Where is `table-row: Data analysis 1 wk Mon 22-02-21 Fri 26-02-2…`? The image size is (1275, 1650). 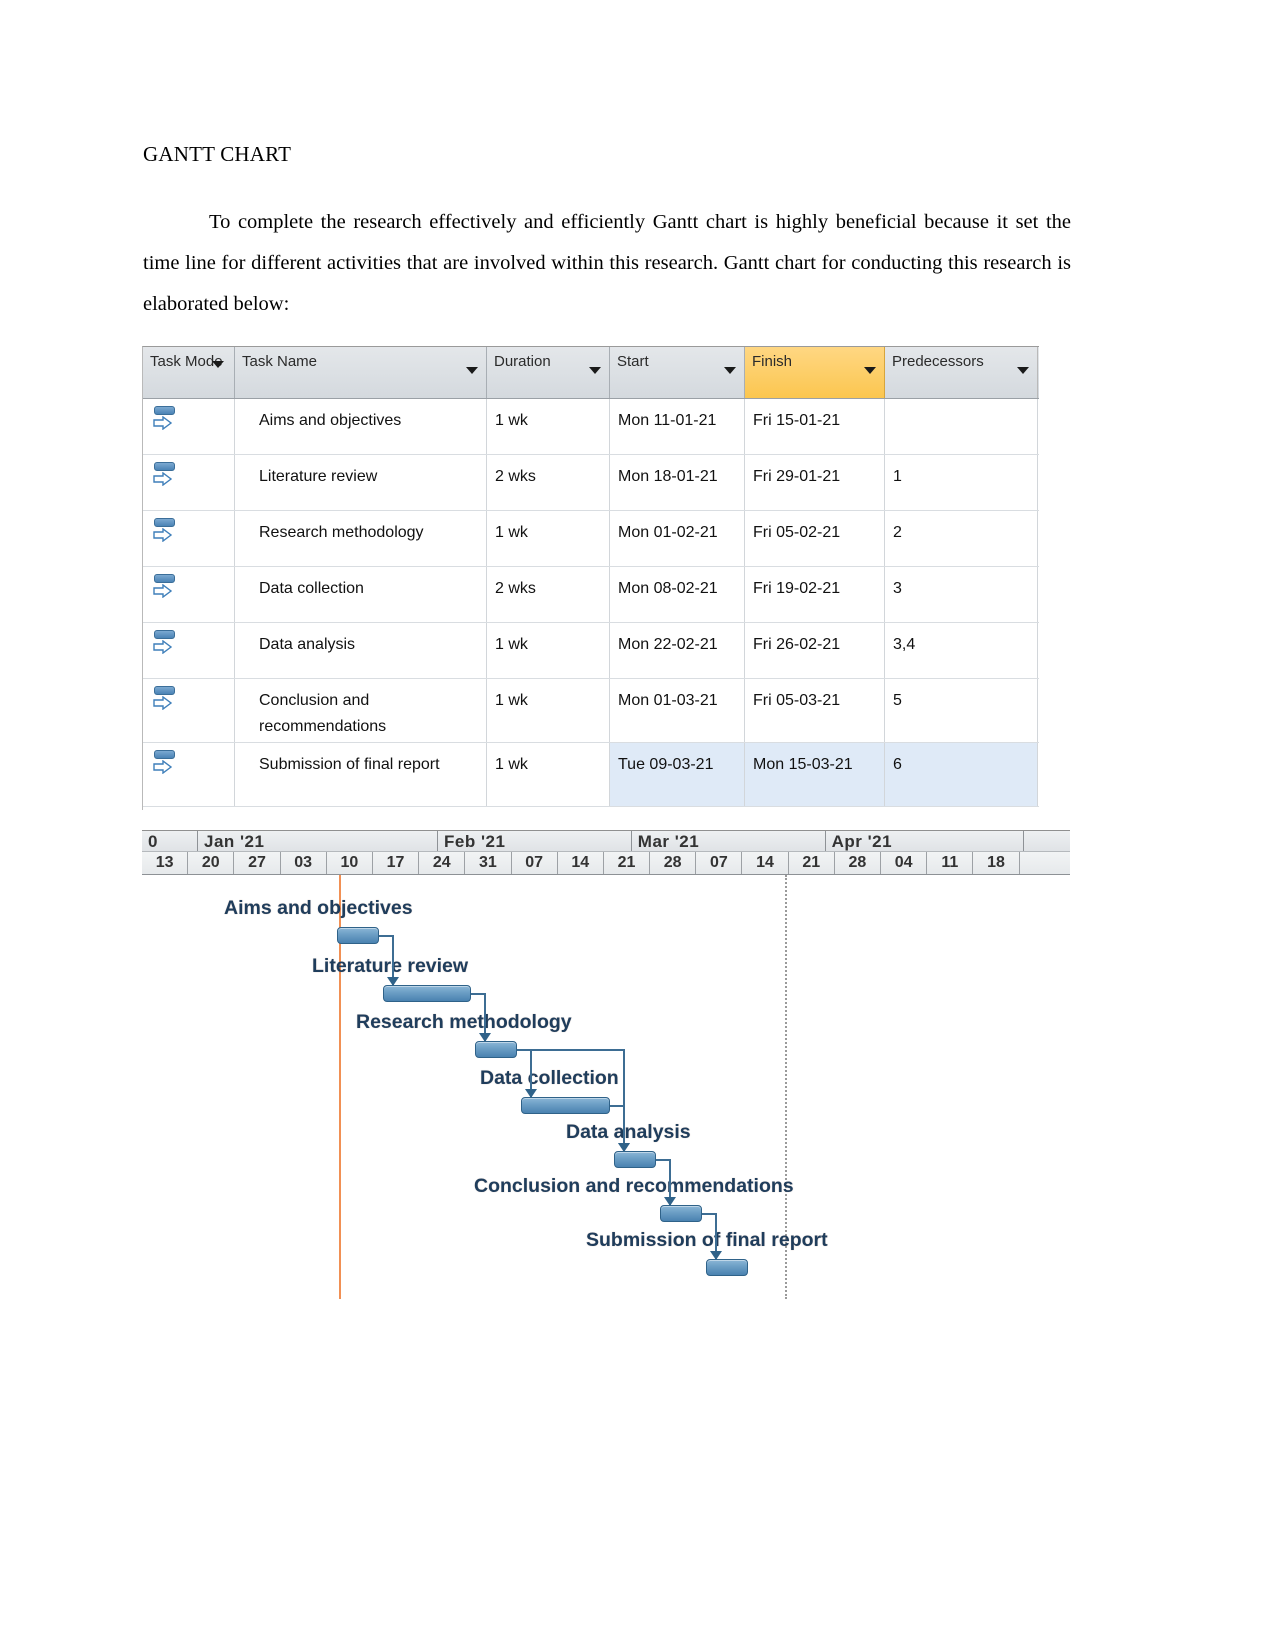 table-row: Data analysis 1 wk Mon 22-02-21 Fri 26-02-2… is located at coordinates (591, 651).